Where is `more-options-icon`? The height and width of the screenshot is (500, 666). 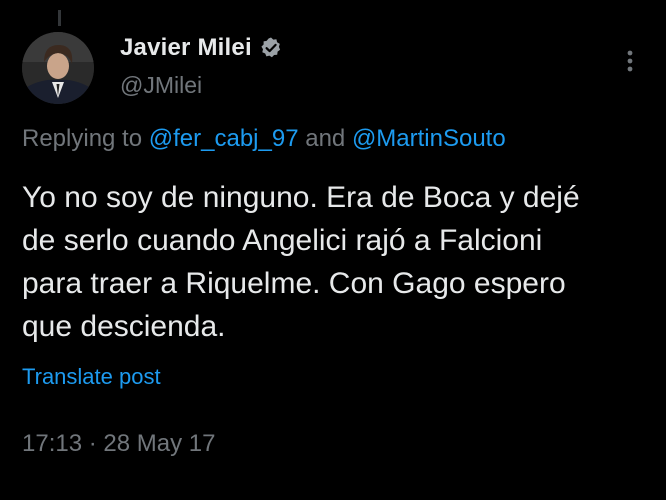
more-options-icon is located at coordinates (630, 61).